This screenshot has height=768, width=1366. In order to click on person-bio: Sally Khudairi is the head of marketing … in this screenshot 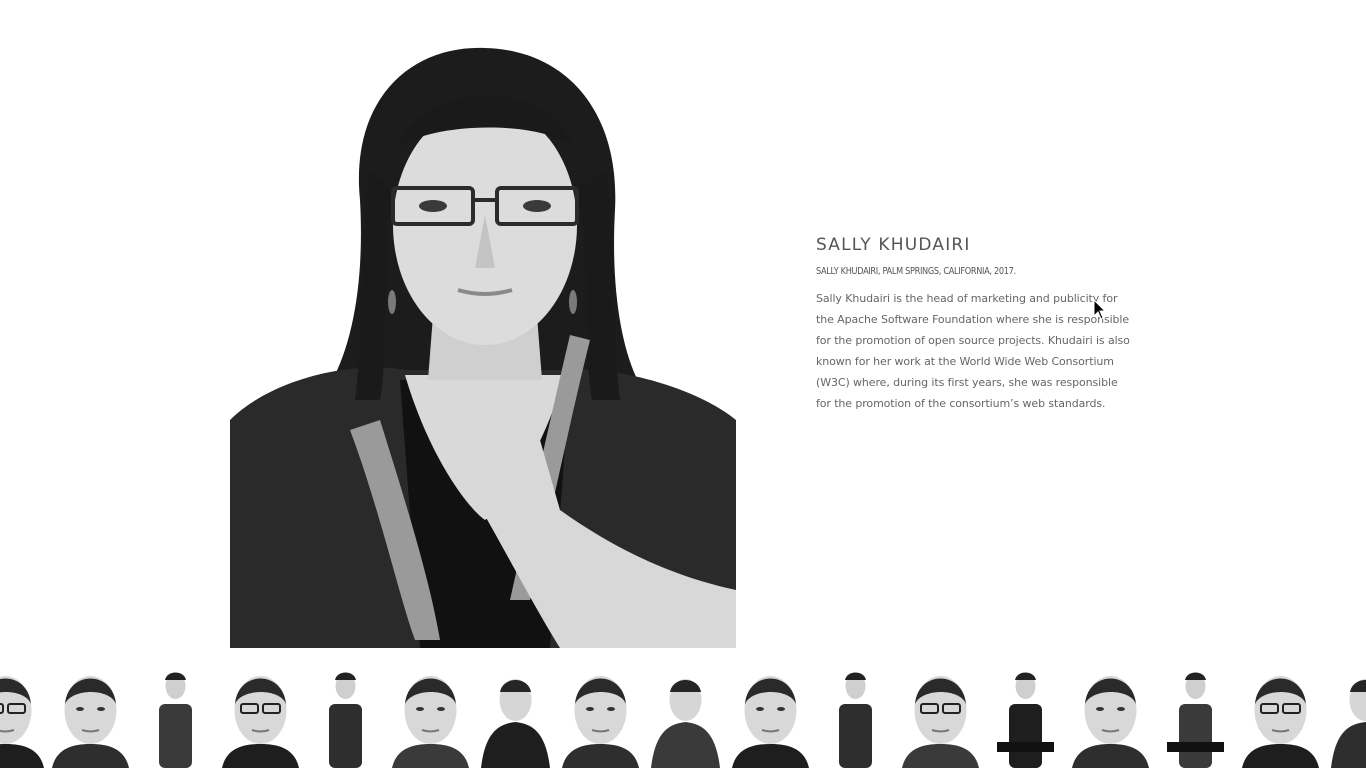, I will do `click(973, 351)`.